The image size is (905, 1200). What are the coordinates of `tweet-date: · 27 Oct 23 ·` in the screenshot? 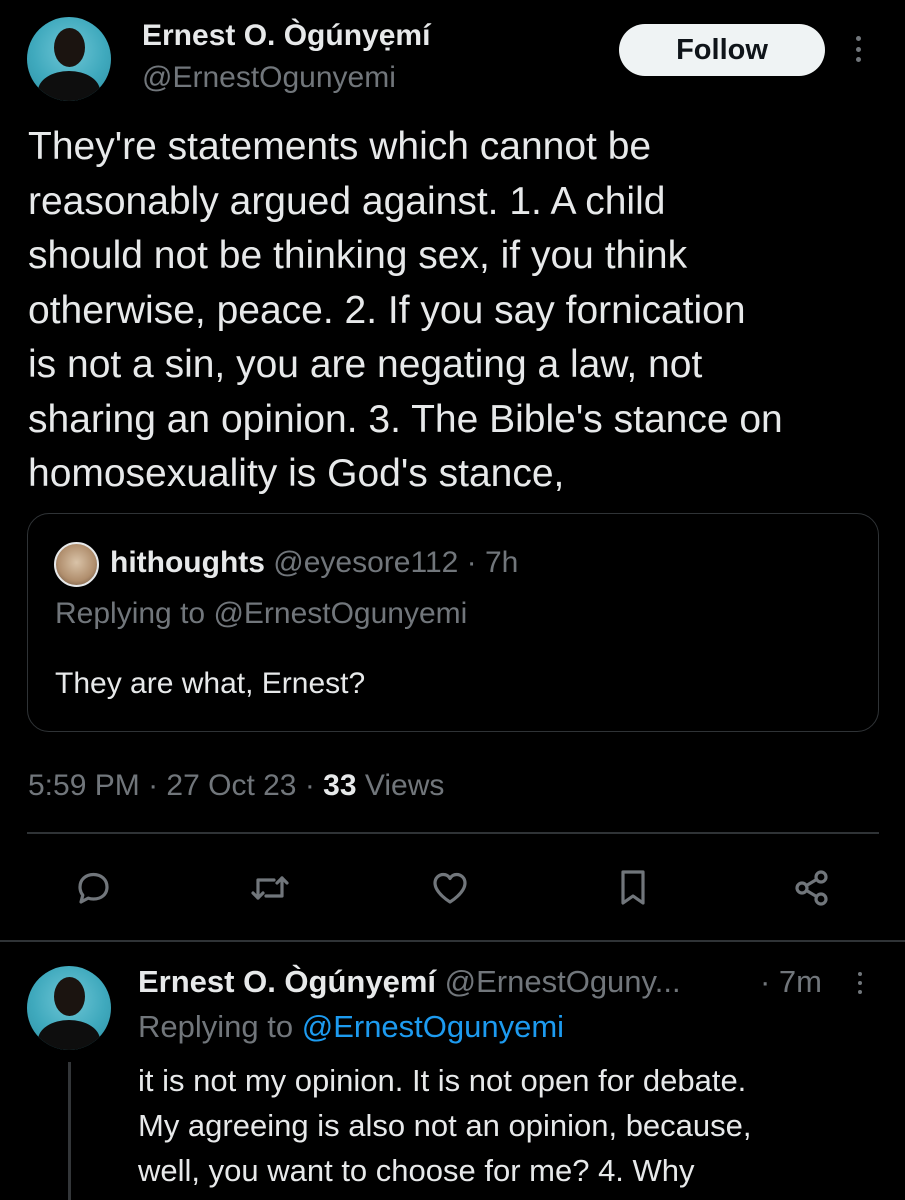 It's located at (231, 785).